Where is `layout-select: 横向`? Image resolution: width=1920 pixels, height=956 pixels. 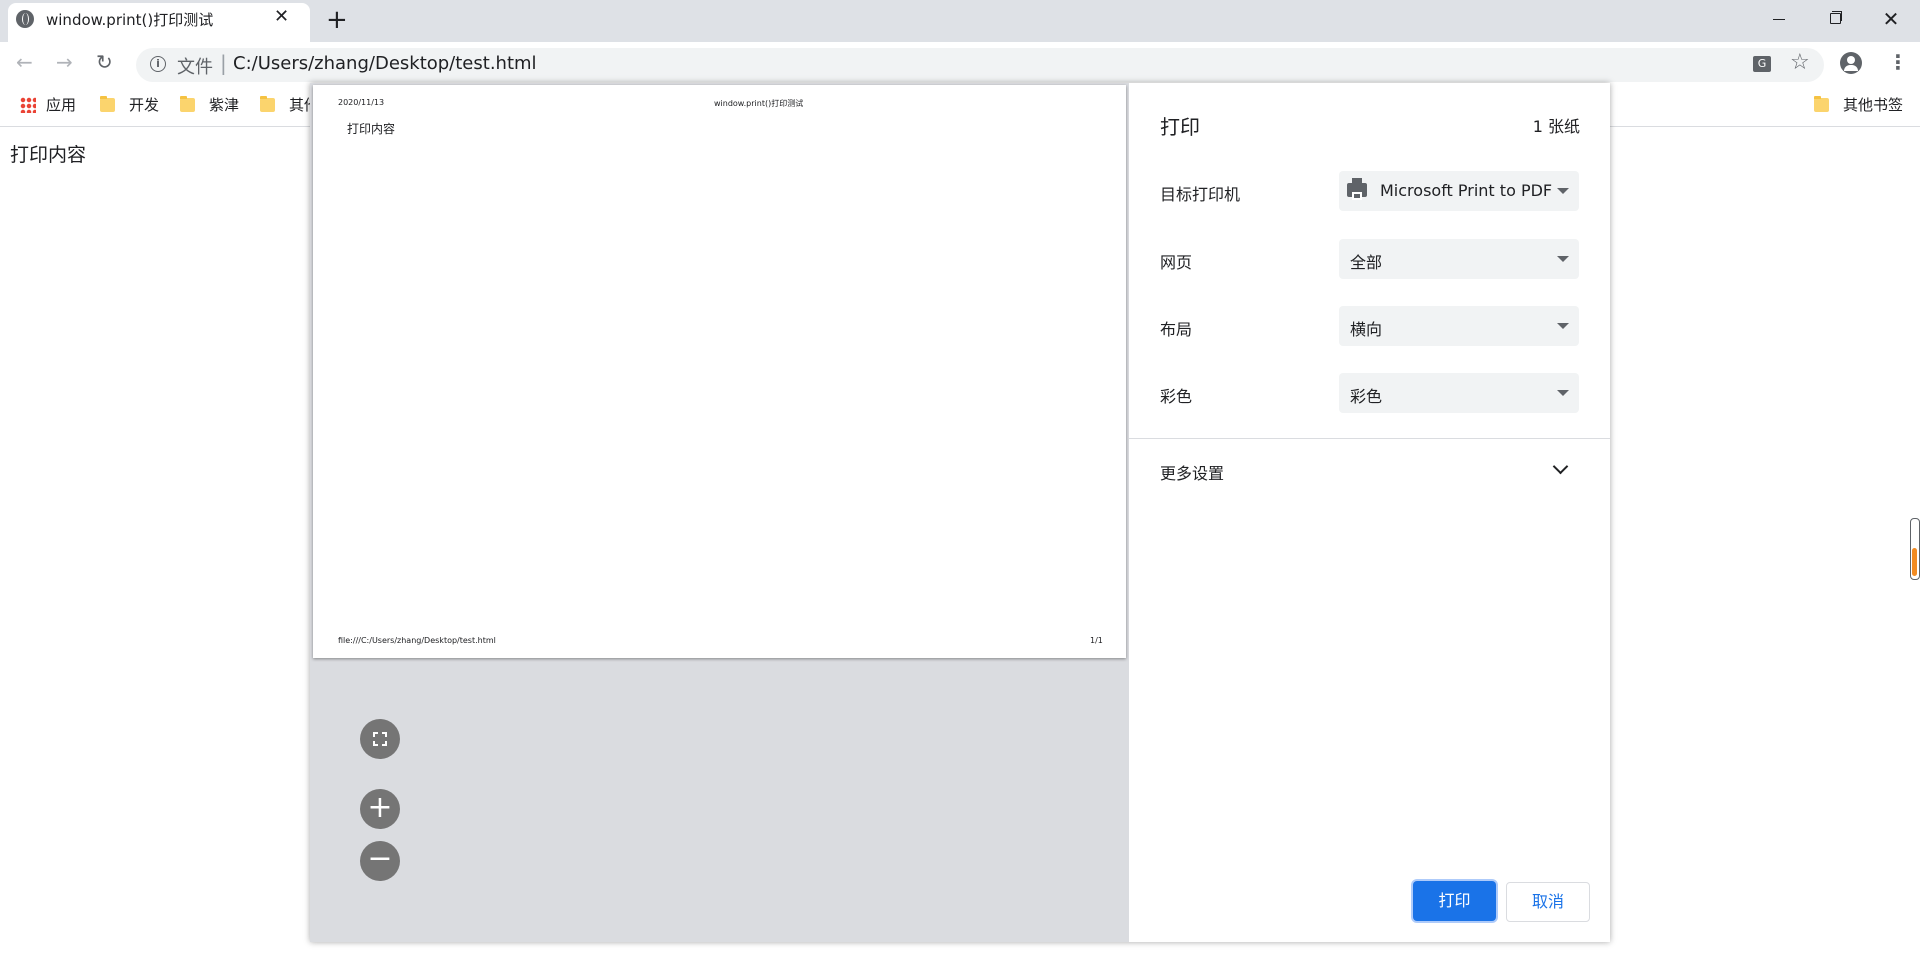
layout-select: 横向 is located at coordinates (1459, 326).